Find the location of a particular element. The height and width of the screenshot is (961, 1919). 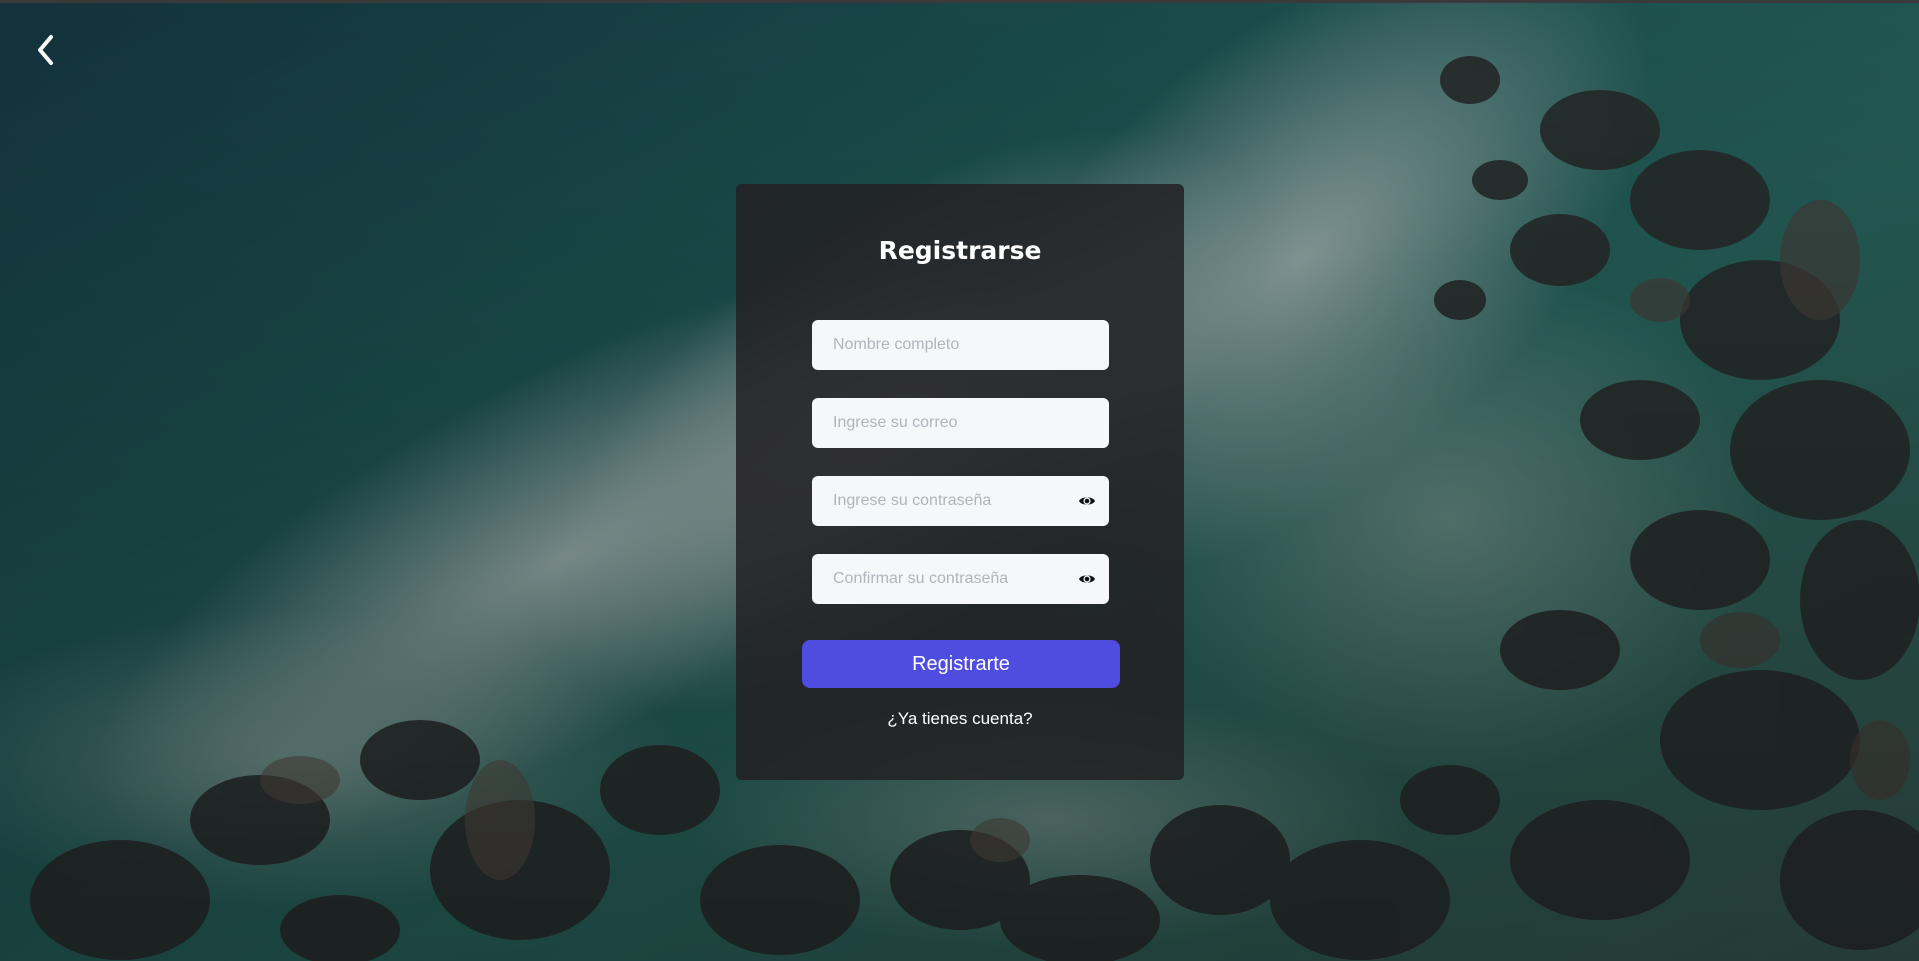

top-border is located at coordinates (959, 1).